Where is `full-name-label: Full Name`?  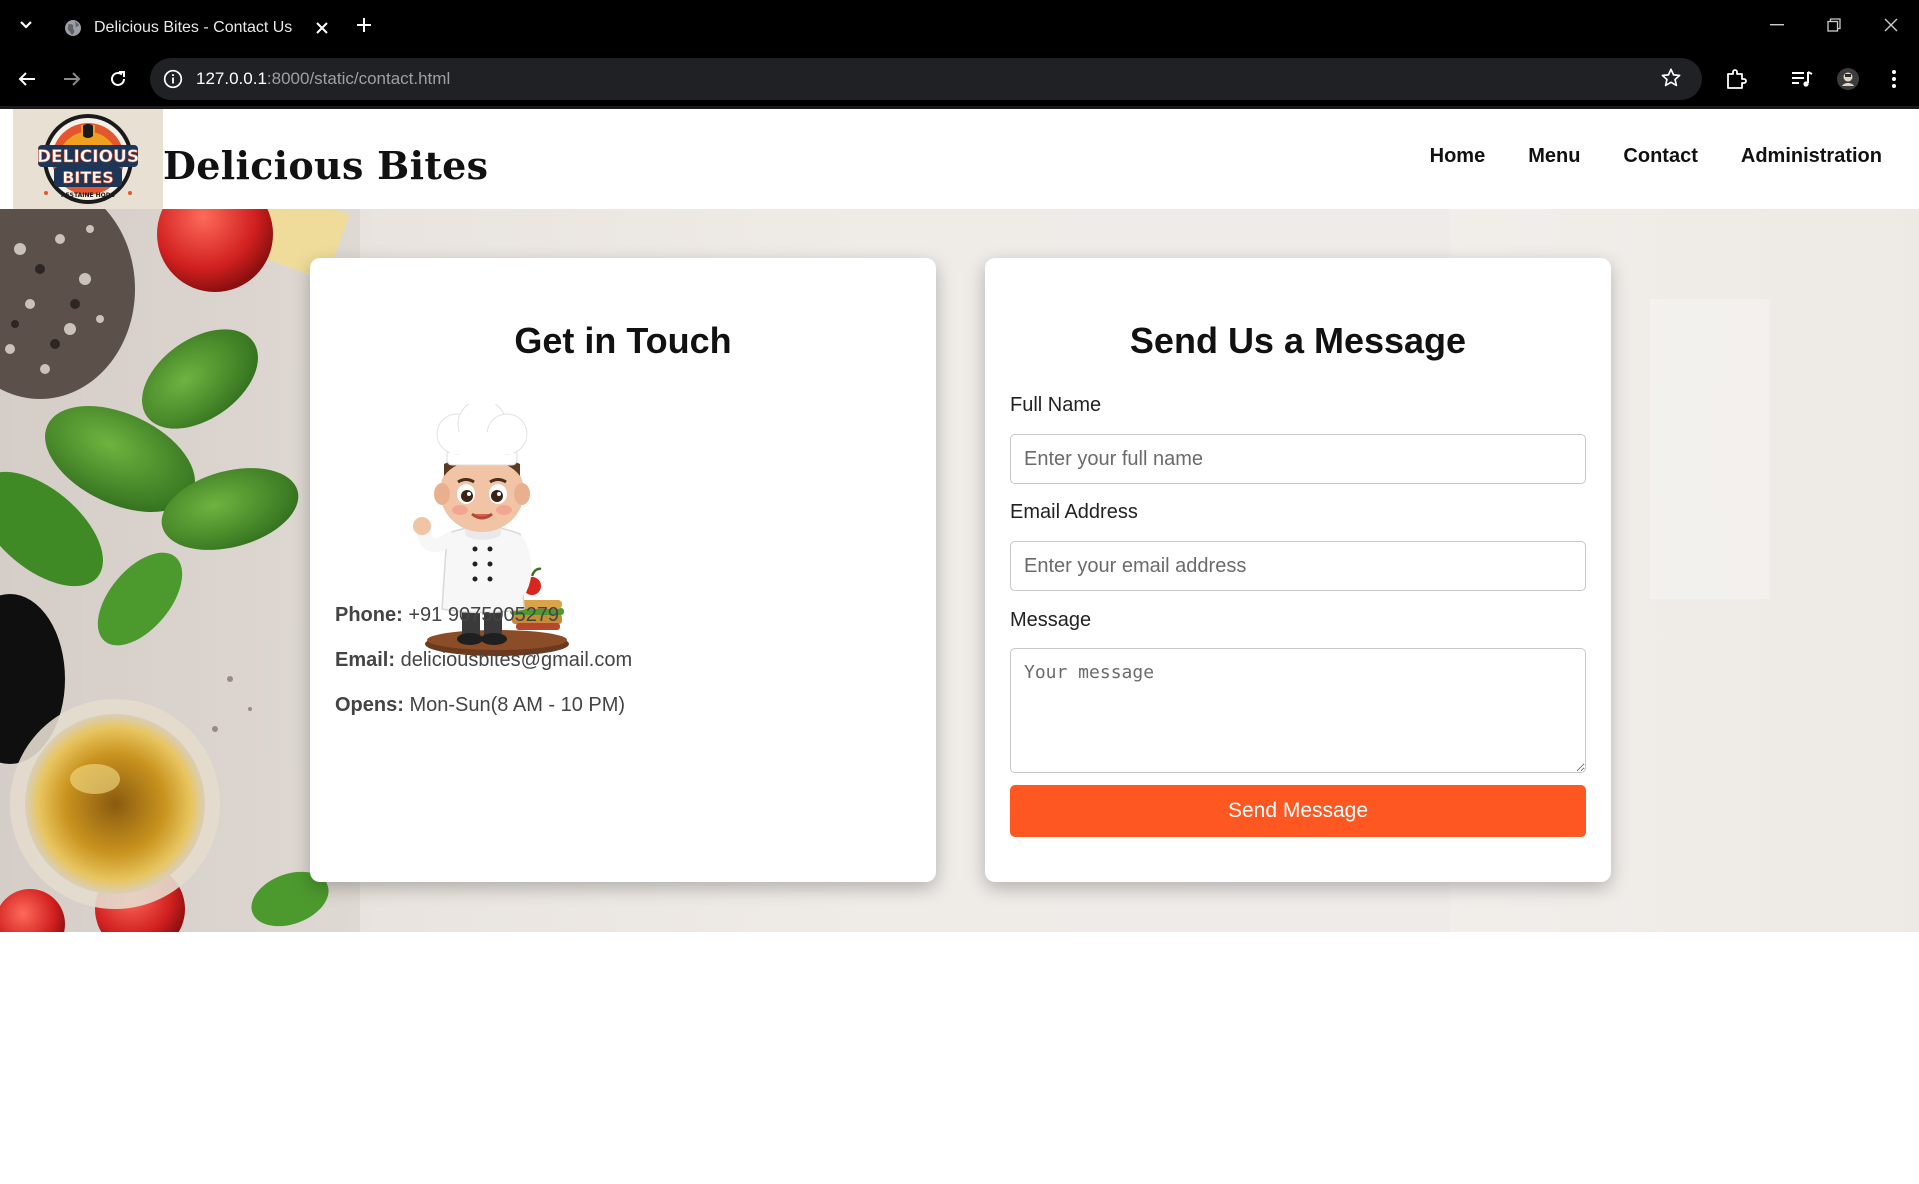 full-name-label: Full Name is located at coordinates (1056, 405).